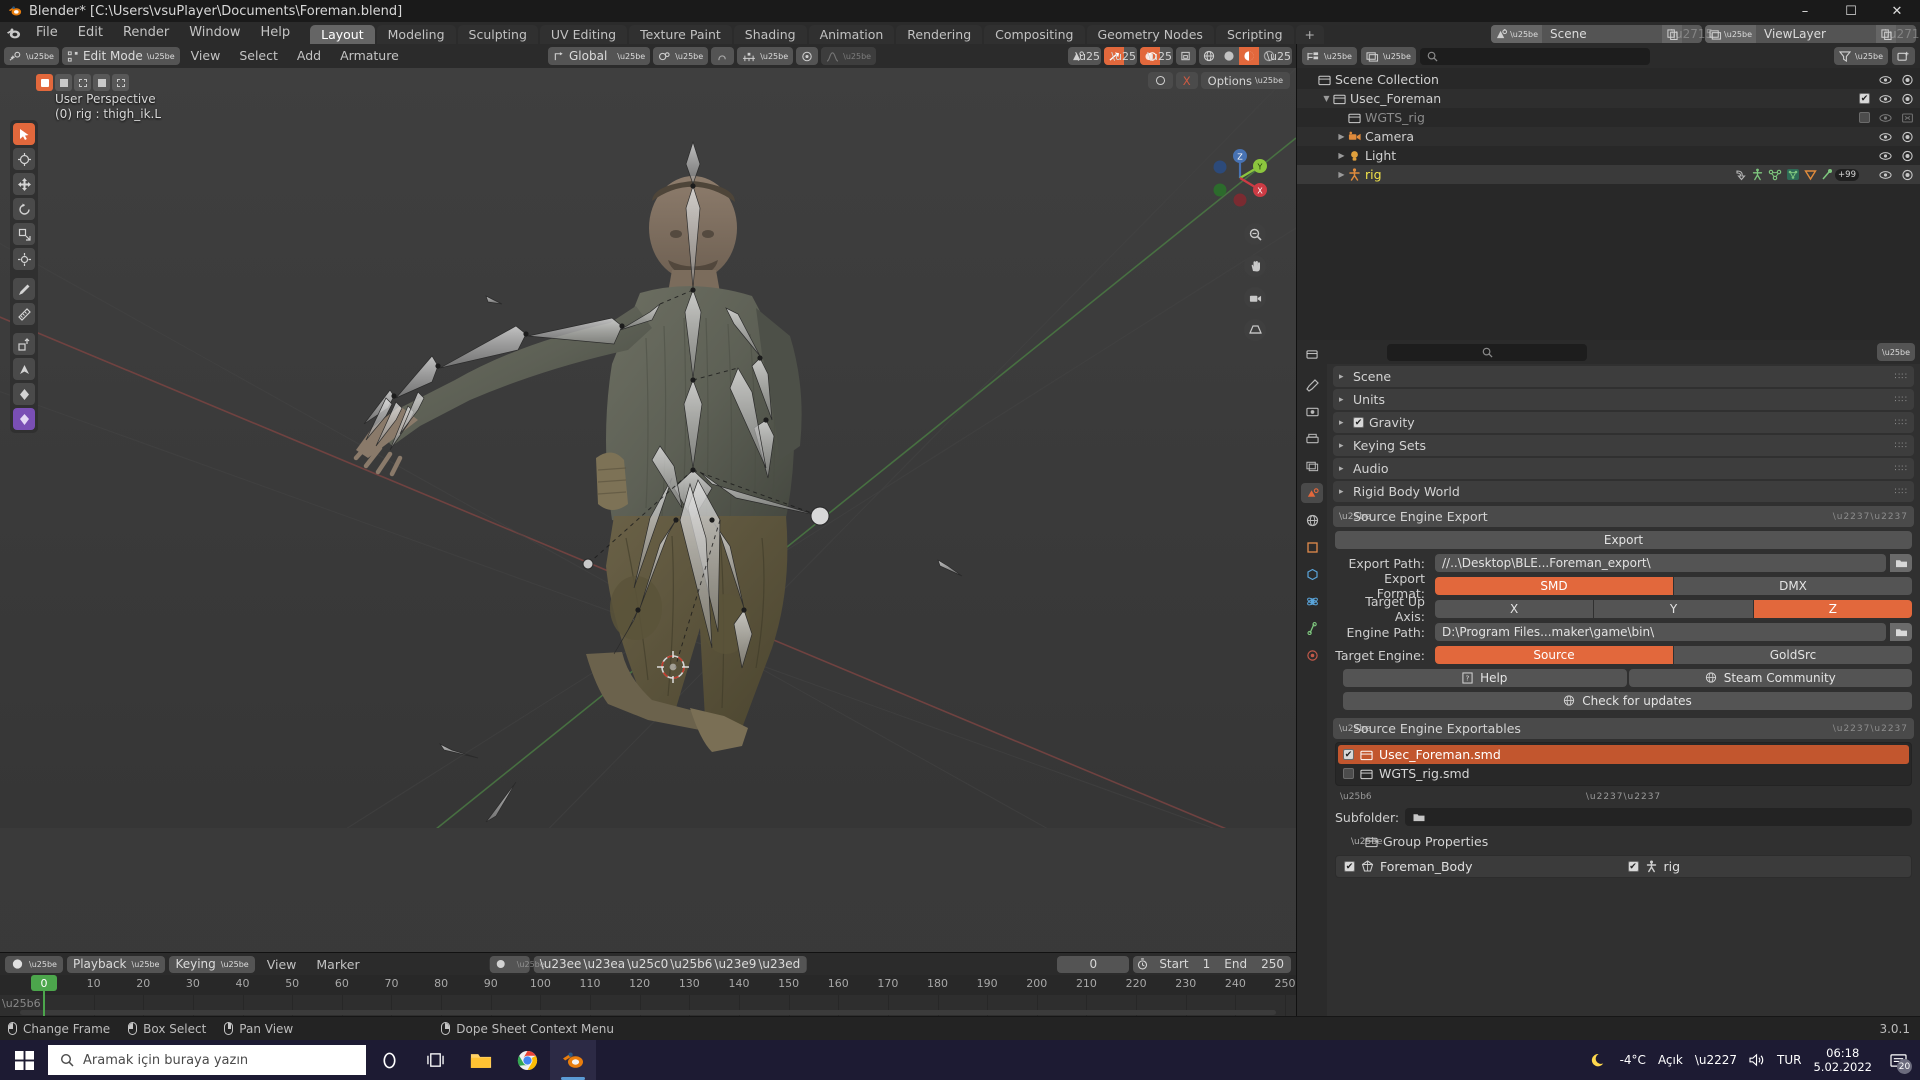 This screenshot has height=1080, width=1920. Describe the element at coordinates (435, 1060) in the screenshot. I see `taskview-icon` at that location.